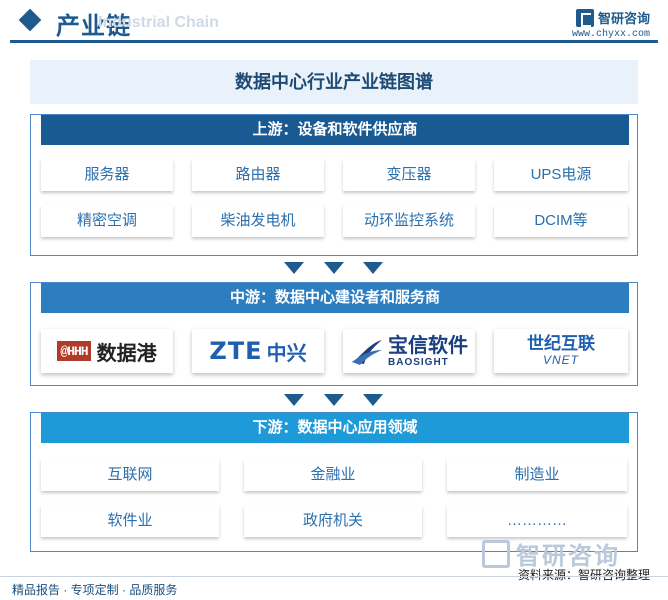 This screenshot has height=600, width=668. What do you see at coordinates (334, 82) in the screenshot?
I see `diagram-title: 数据中心行业产业链图谱` at bounding box center [334, 82].